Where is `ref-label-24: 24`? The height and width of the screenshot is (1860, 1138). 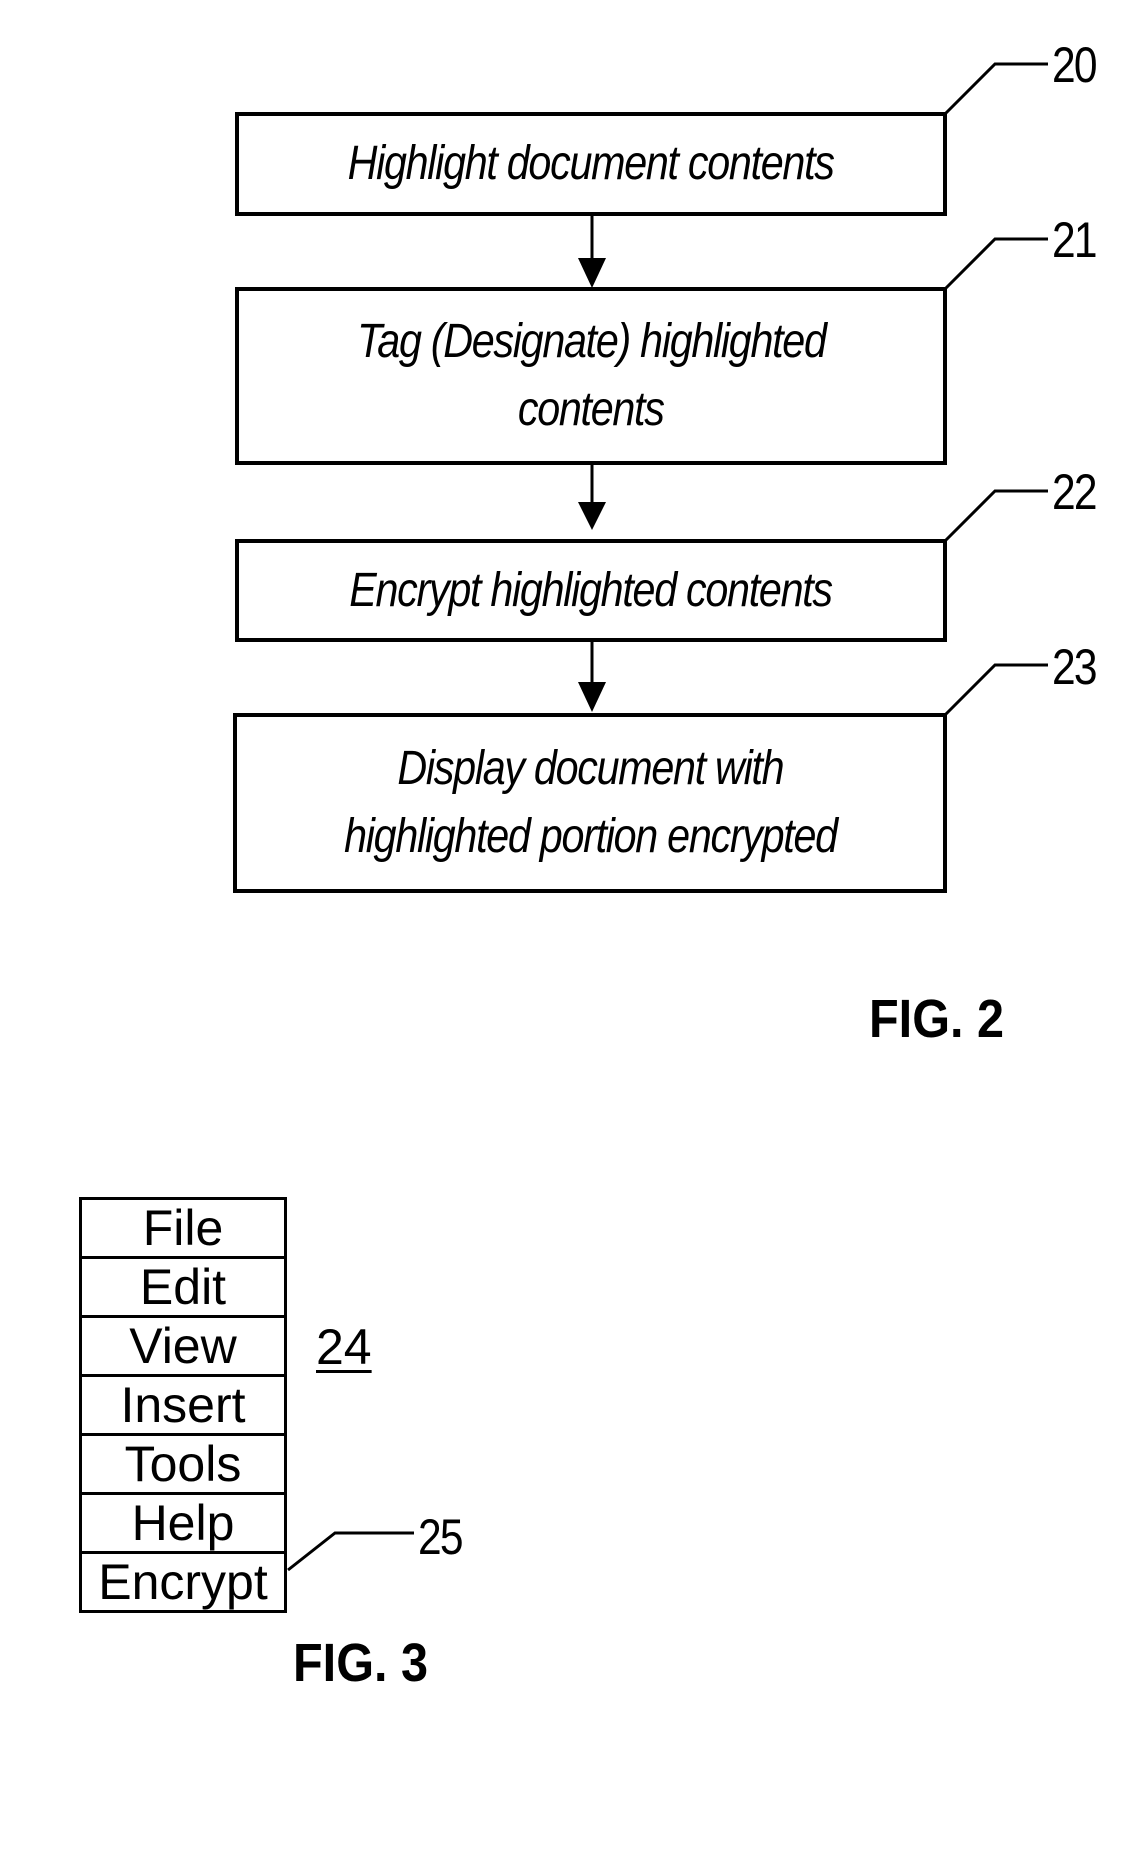
ref-label-24: 24 is located at coordinates (344, 1347).